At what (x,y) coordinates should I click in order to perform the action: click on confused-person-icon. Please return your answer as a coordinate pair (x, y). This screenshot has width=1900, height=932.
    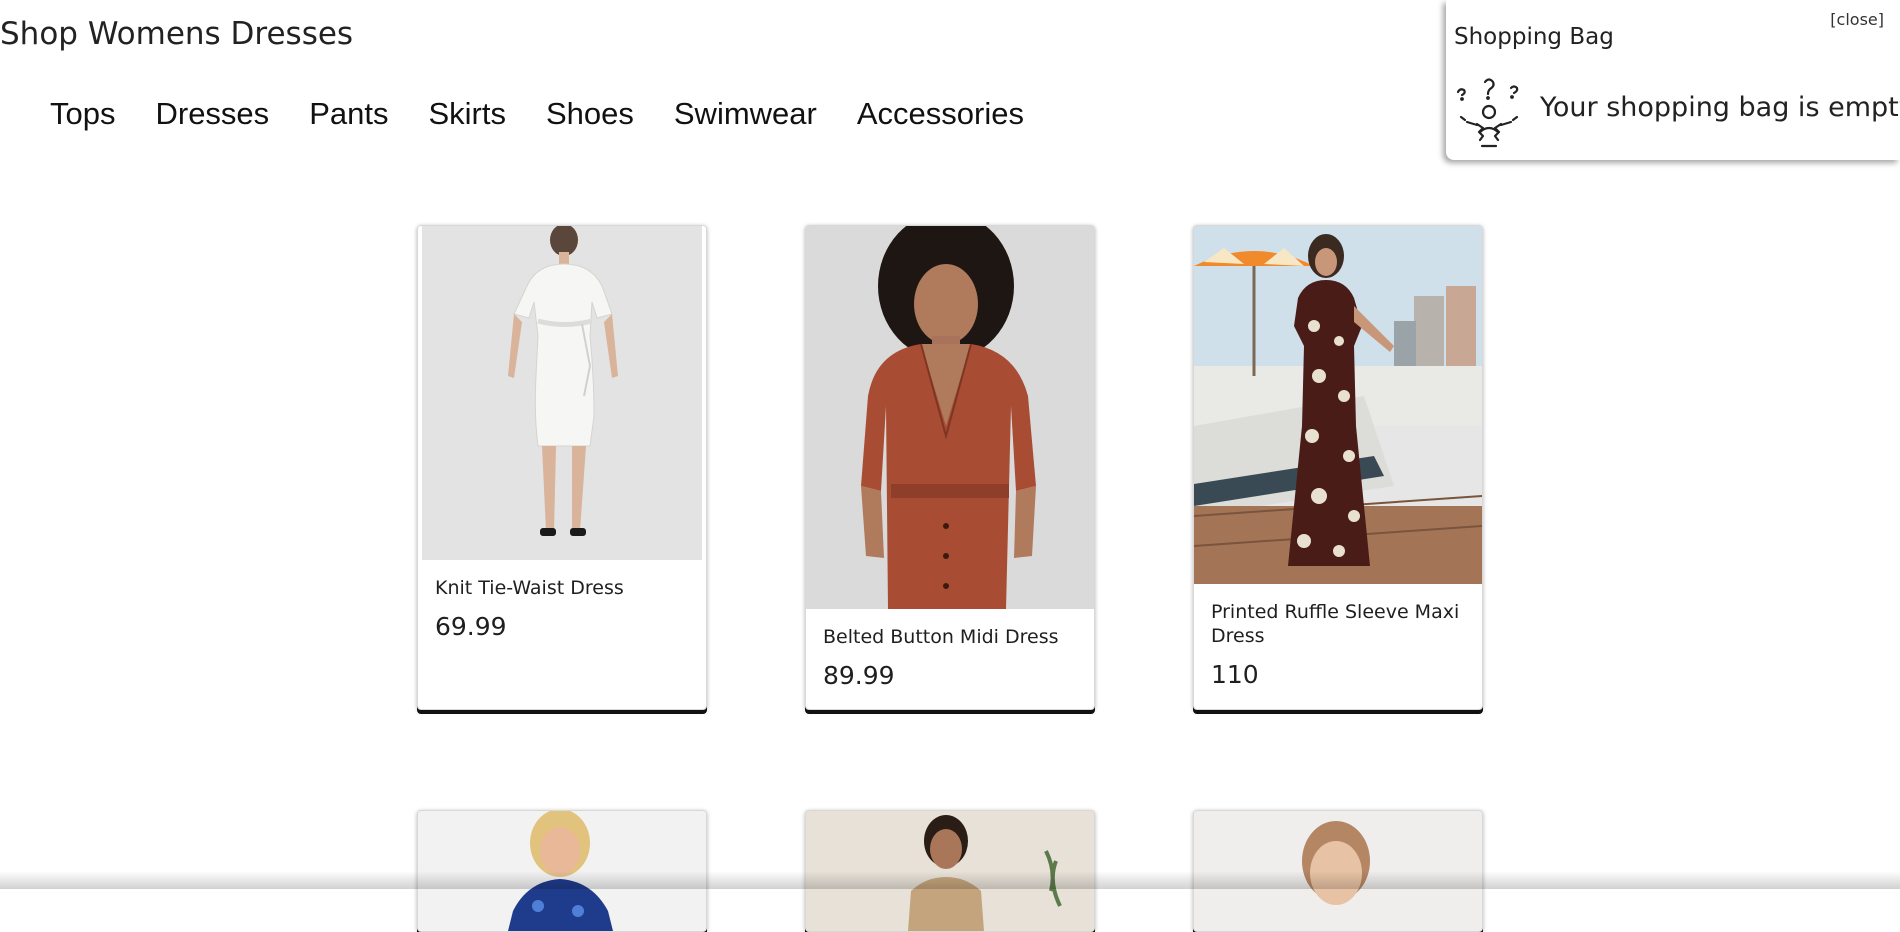
    Looking at the image, I should click on (1489, 111).